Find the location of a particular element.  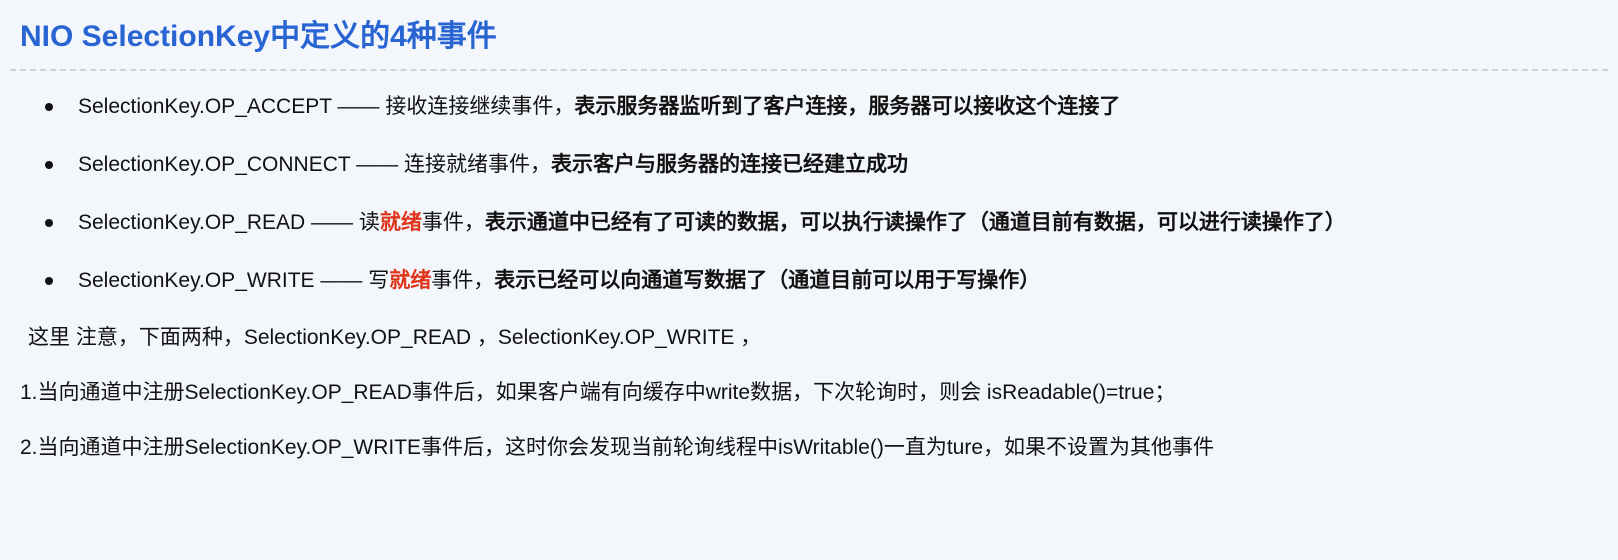

event-description: 表示已经可以向通道写数据了（通道目前可以用于写操作） is located at coordinates (767, 280).